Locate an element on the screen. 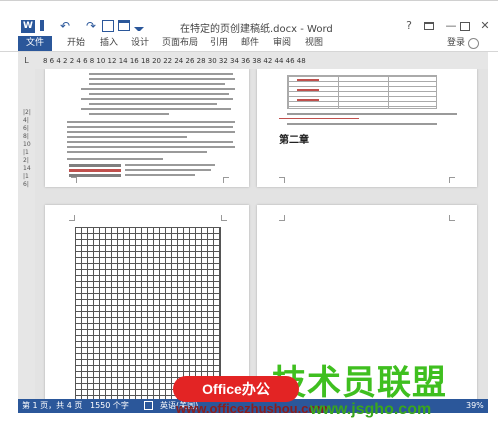 This screenshot has height=427, width=498. page-2: 第二章 is located at coordinates (367, 128).